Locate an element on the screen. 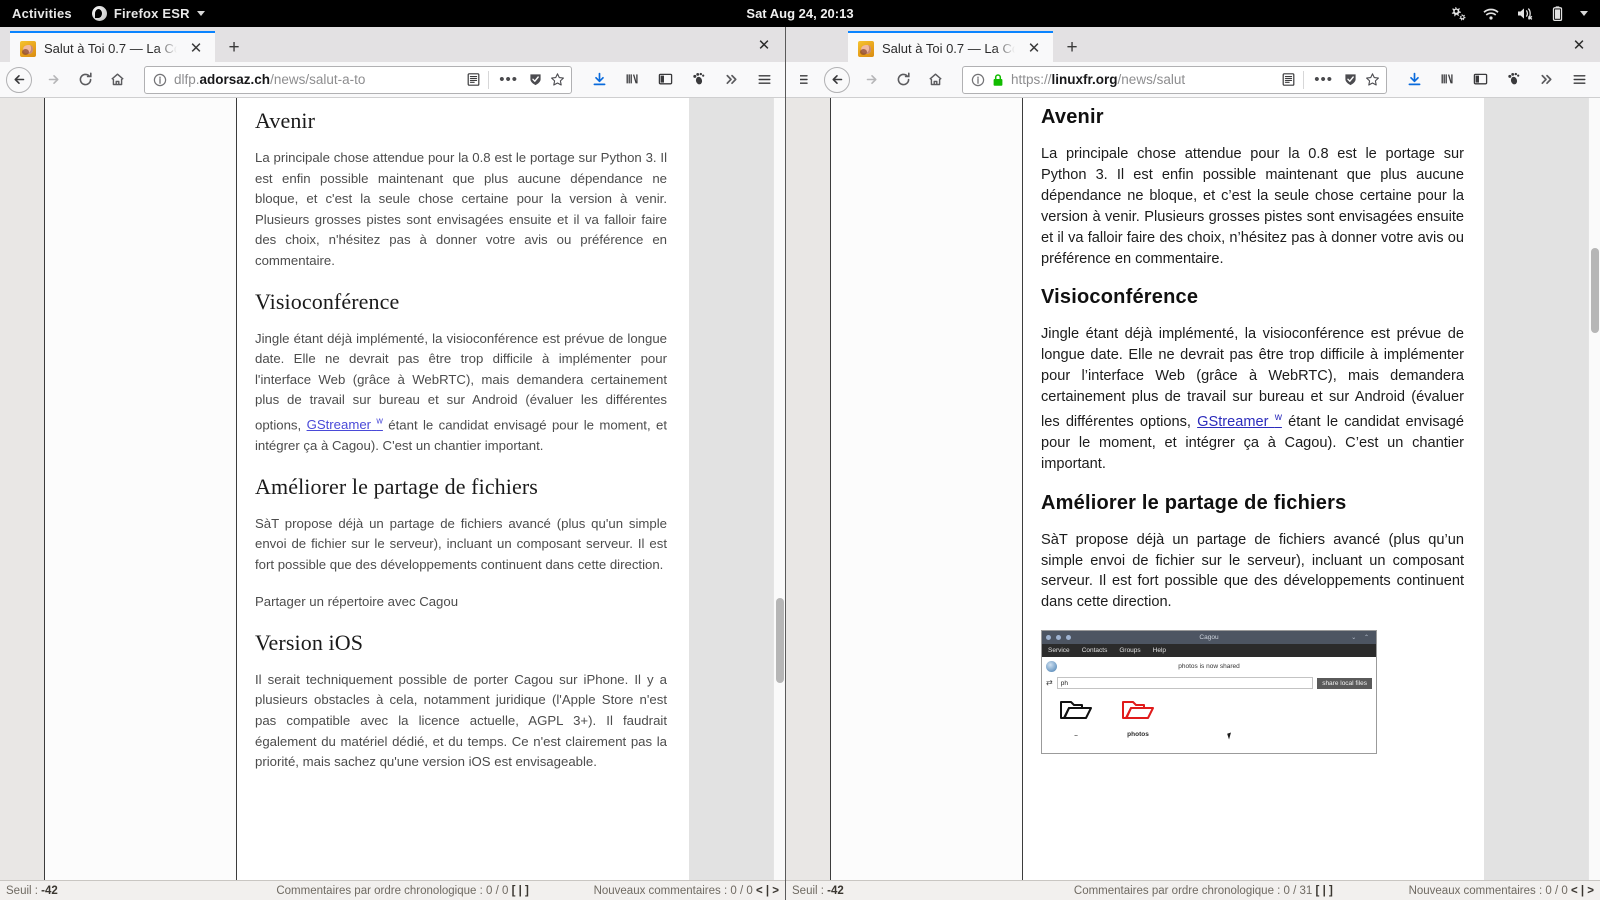 The width and height of the screenshot is (1600, 900). settings-gear-icon is located at coordinates (1457, 13).